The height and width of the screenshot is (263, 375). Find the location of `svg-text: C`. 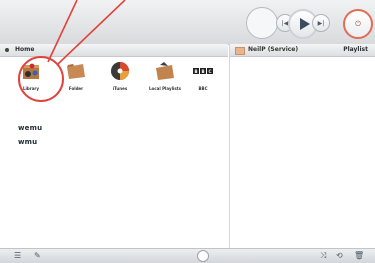

svg-text: C is located at coordinates (210, 71).